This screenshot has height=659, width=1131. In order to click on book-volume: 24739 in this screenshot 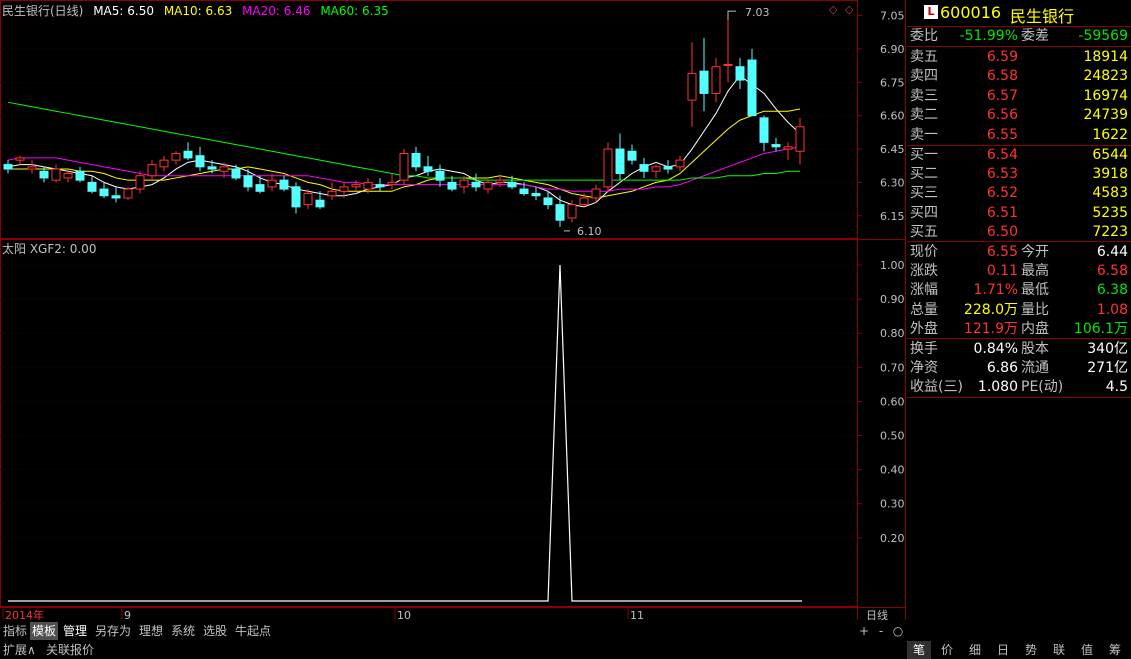, I will do `click(1105, 115)`.